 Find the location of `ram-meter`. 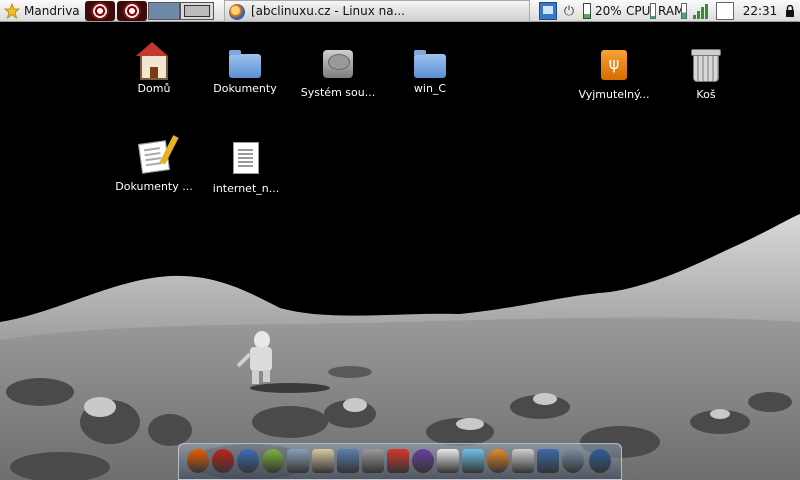

ram-meter is located at coordinates (684, 11).